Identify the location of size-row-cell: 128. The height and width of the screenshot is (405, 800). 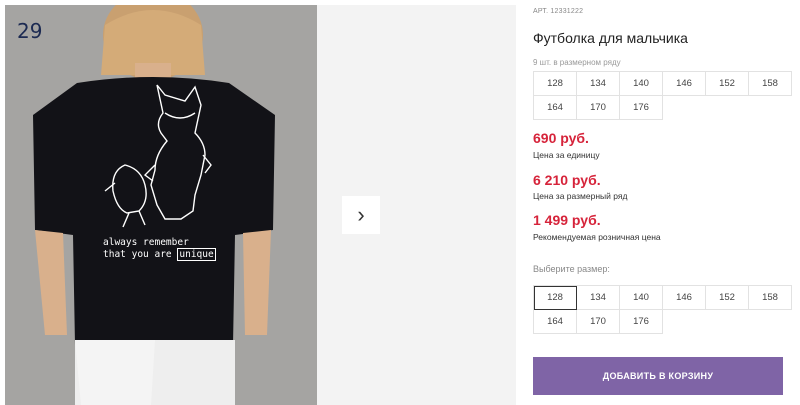
(555, 84).